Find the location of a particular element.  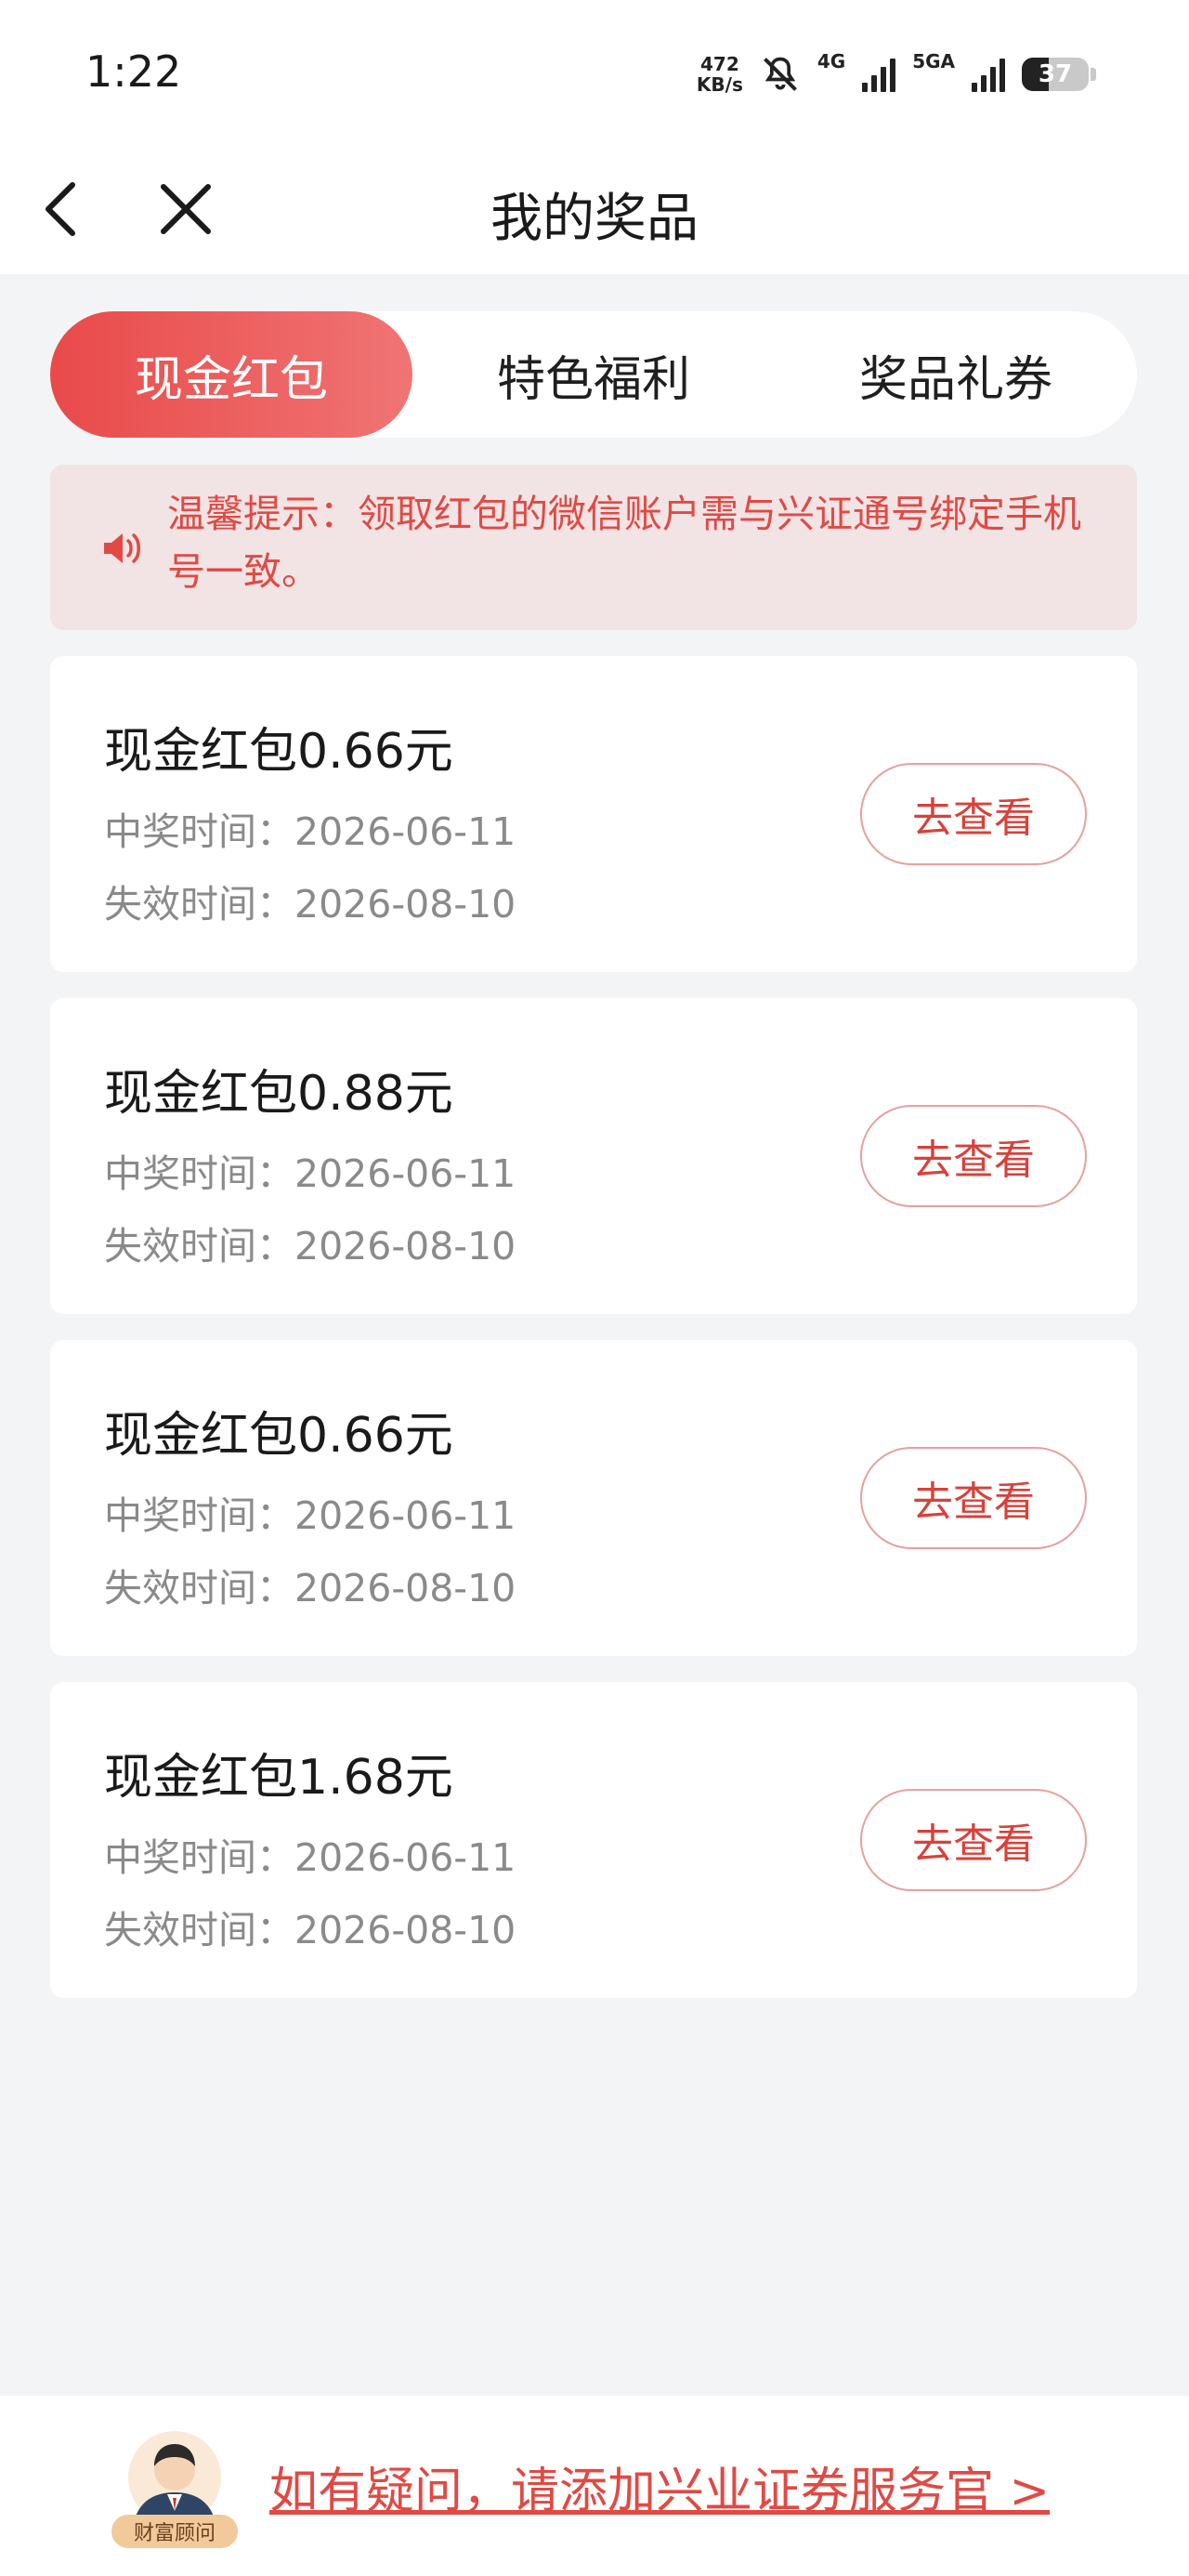

contact-service-link: 如有疑问，请添加兴业证券服务官 > is located at coordinates (660, 2486).